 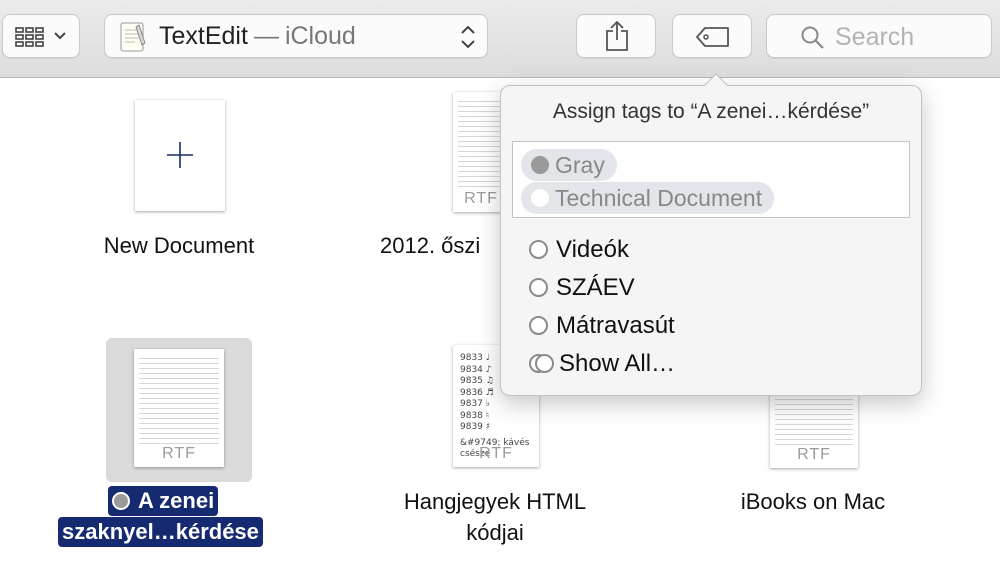 What do you see at coordinates (475, 427) in the screenshot?
I see `thumb-line: 9839 ♯` at bounding box center [475, 427].